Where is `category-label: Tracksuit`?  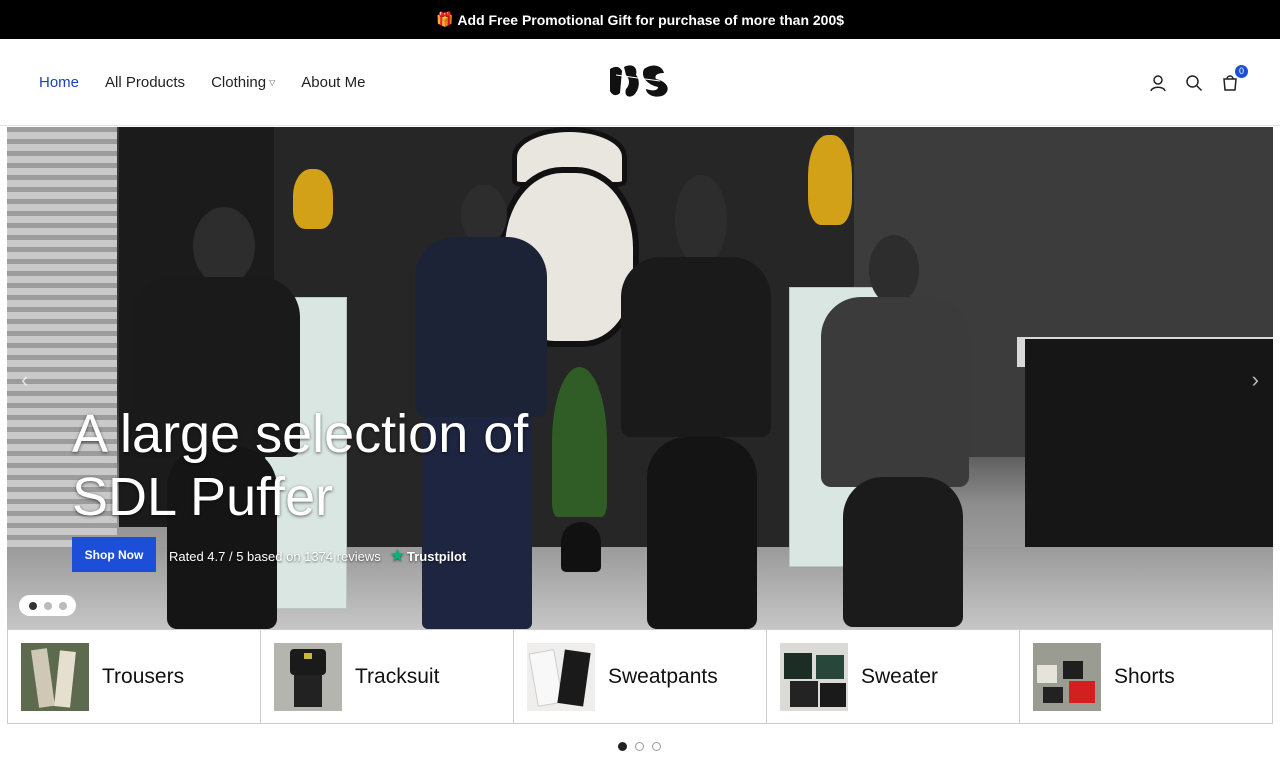 category-label: Tracksuit is located at coordinates (397, 676).